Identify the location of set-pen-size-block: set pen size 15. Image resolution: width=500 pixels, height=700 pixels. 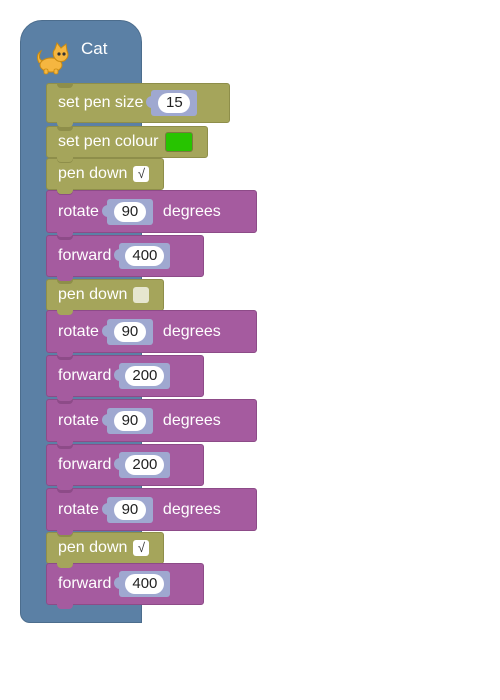
(138, 105).